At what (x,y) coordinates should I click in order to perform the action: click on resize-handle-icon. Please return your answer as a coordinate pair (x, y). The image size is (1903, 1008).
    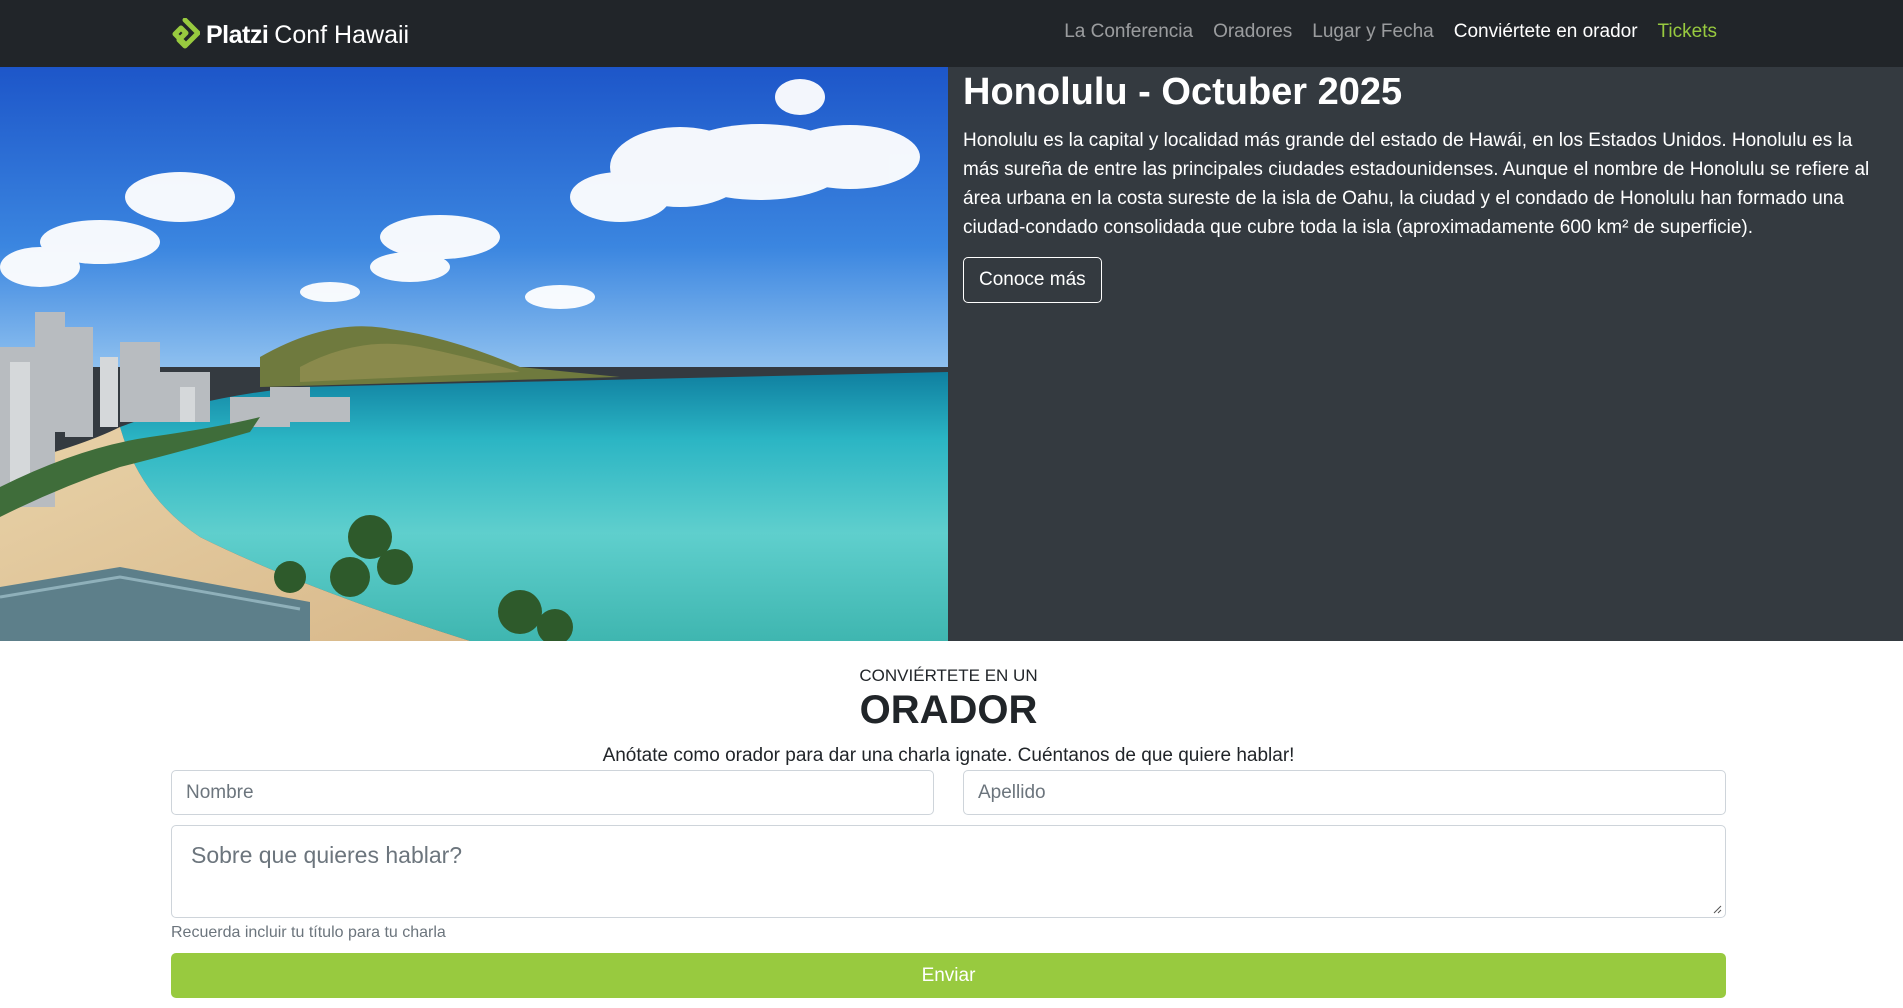
    Looking at the image, I should click on (1717, 909).